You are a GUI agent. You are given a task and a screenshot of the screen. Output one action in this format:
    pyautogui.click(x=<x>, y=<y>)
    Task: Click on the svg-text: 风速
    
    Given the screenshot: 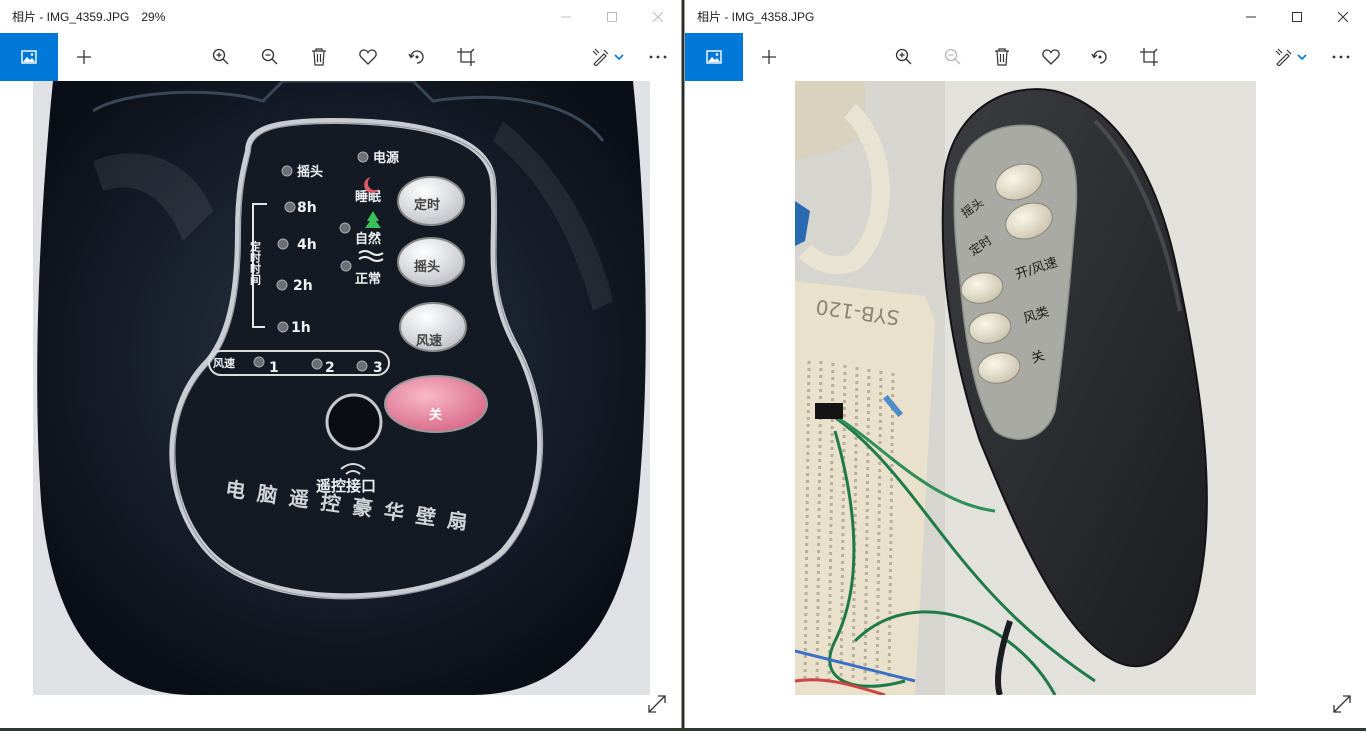 What is the action you would take?
    pyautogui.click(x=429, y=341)
    